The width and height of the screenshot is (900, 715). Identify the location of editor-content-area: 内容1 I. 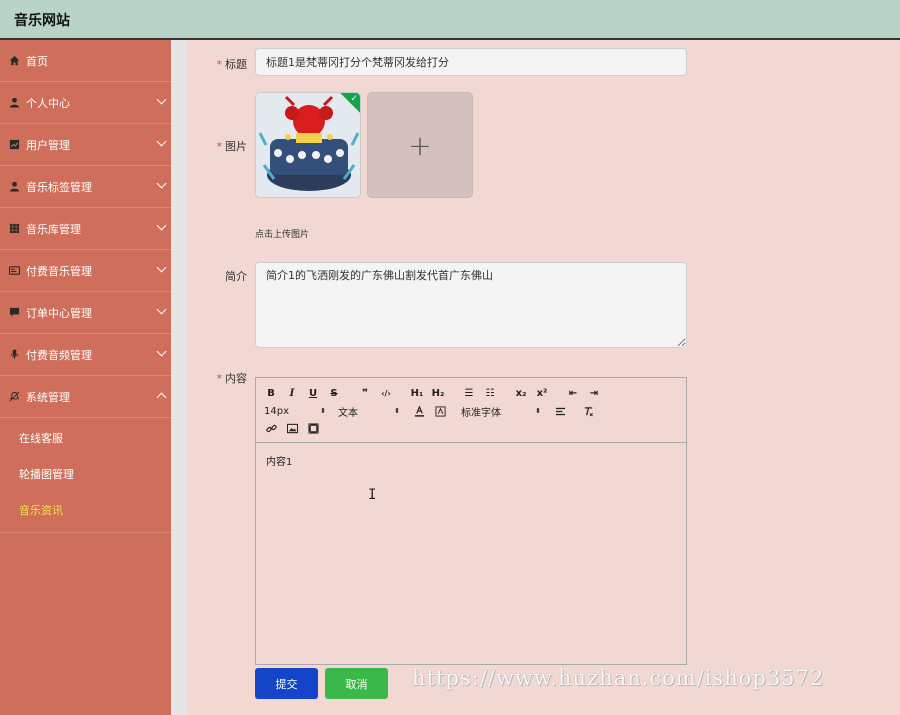
(471, 554).